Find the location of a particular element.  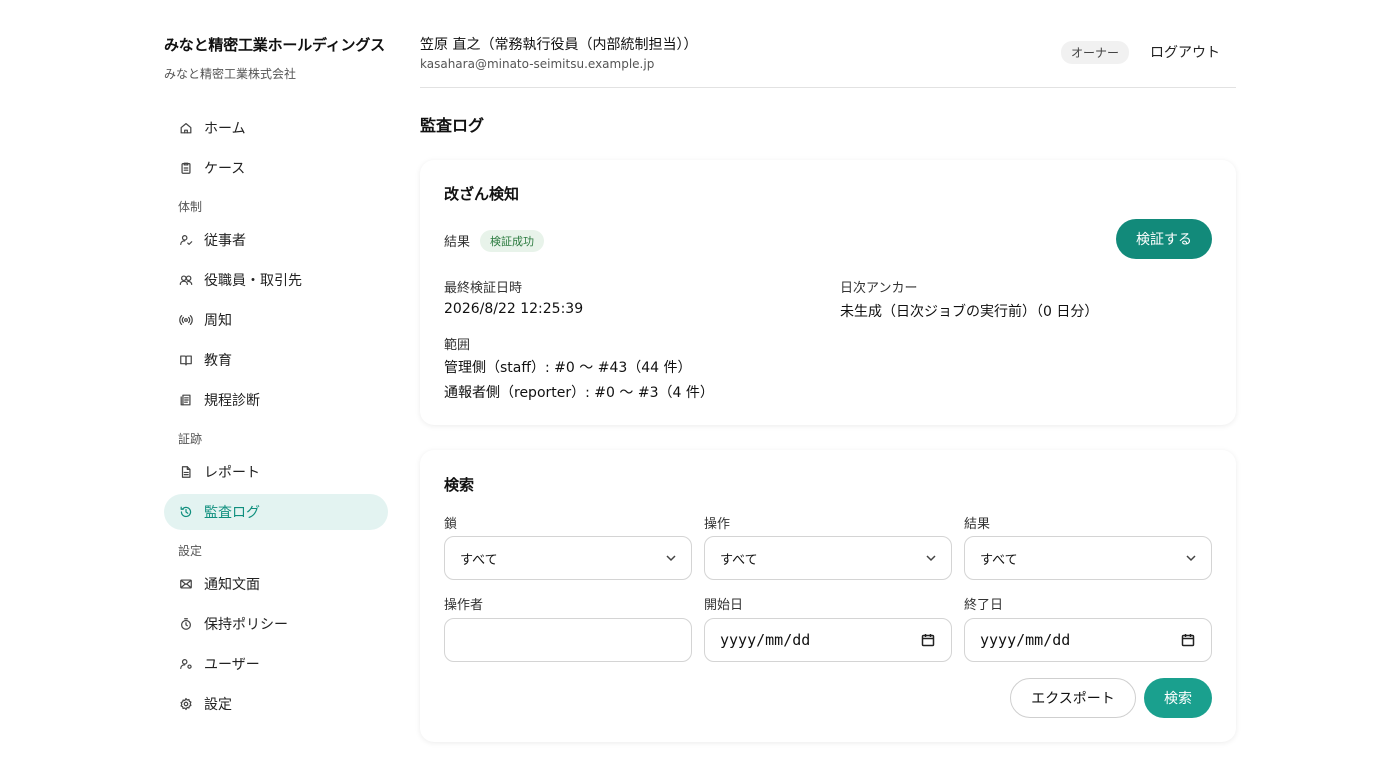

sidebar-item-education: 教育 is located at coordinates (276, 360).